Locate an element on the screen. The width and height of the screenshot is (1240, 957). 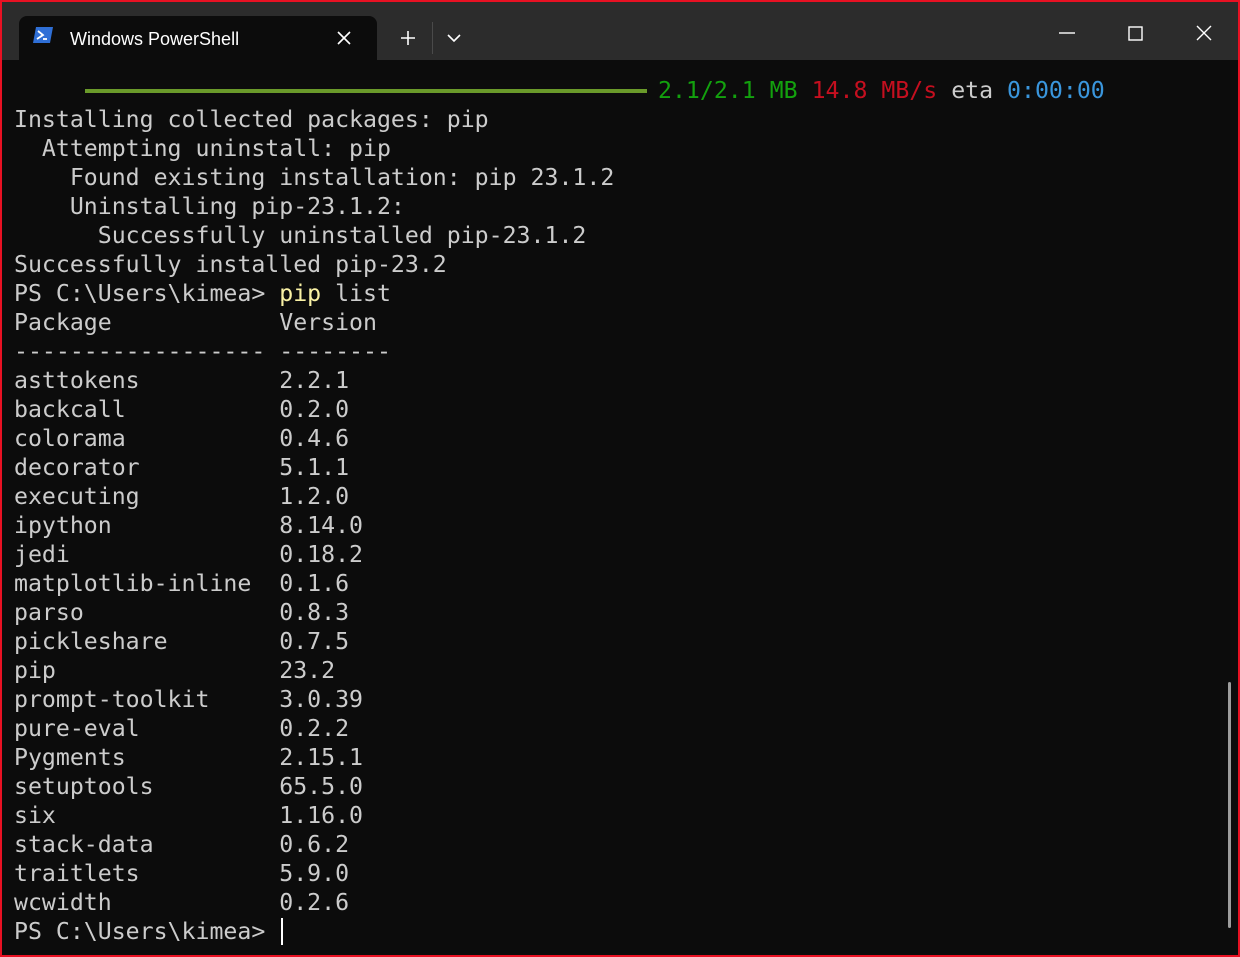
download-size: 2.1/2.1 MB is located at coordinates (728, 90).